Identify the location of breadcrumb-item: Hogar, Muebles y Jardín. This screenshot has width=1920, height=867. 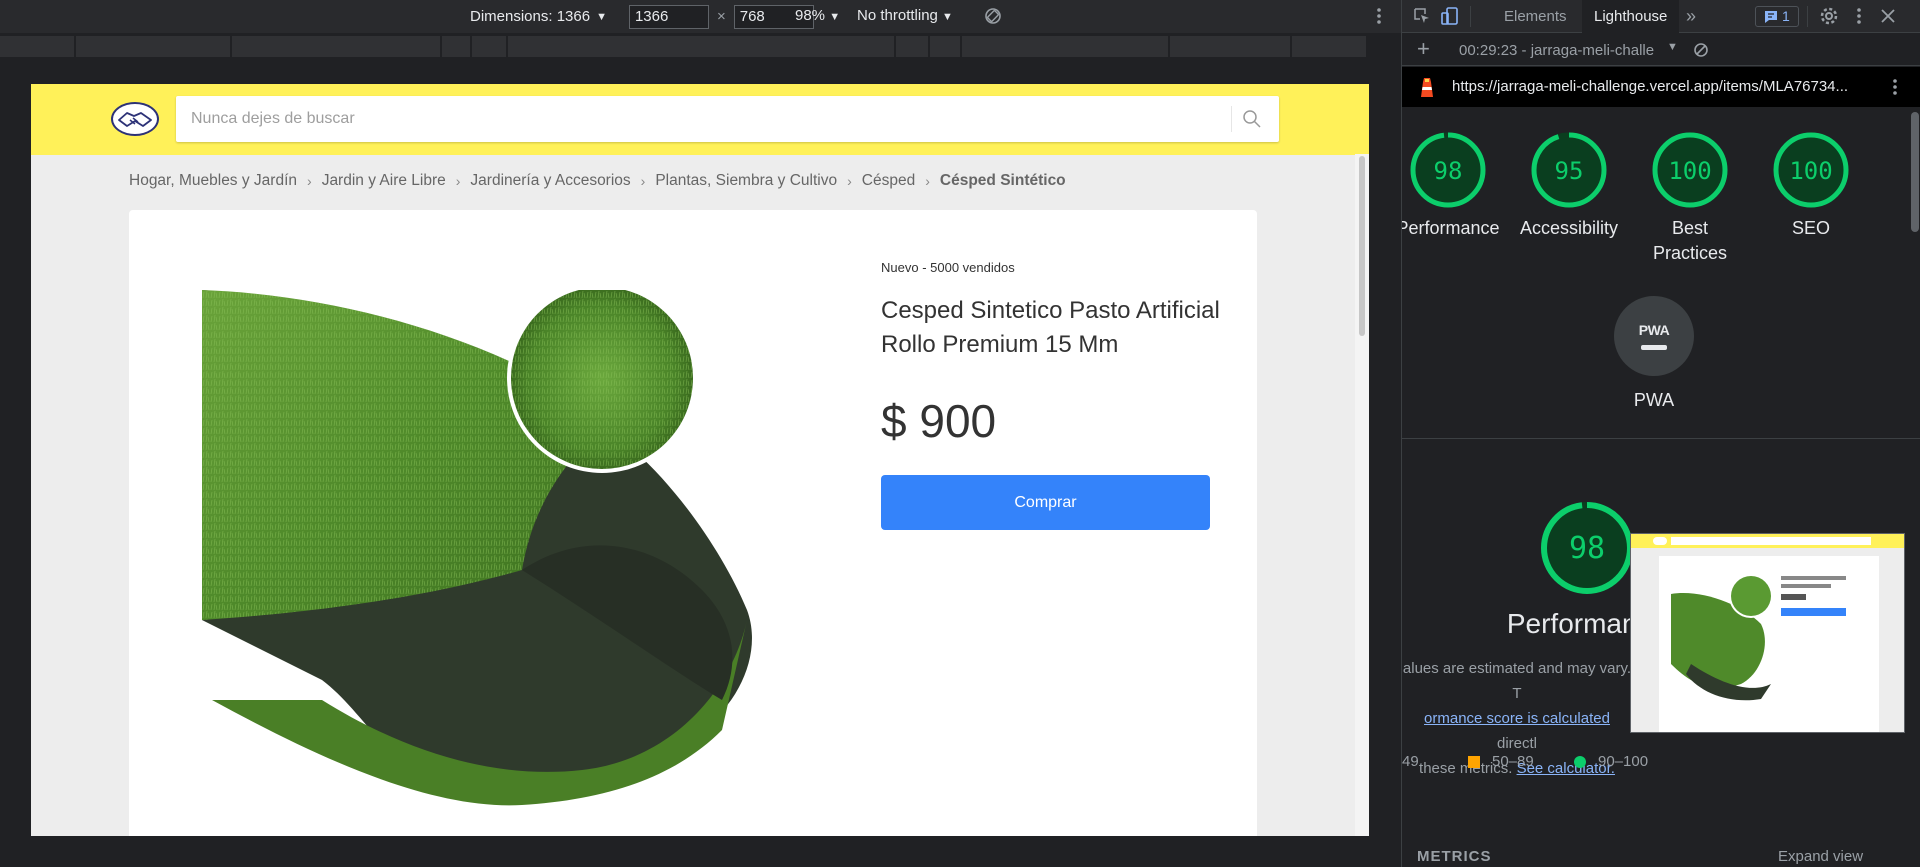
(213, 181).